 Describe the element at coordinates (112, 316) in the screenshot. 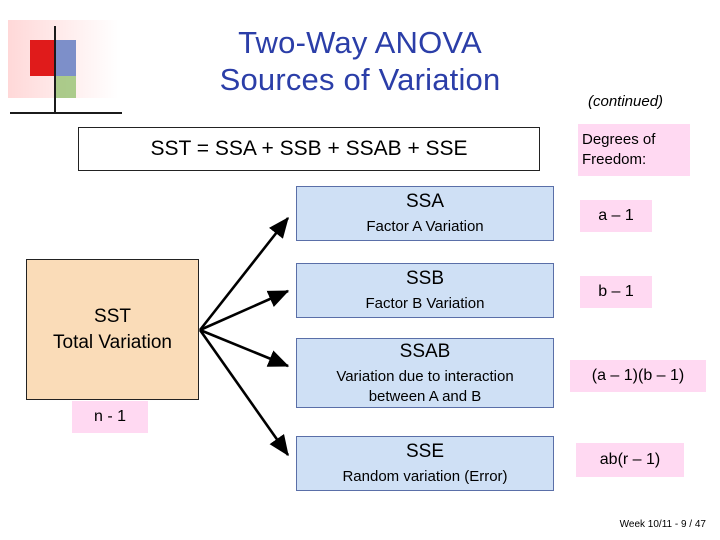

I see `sst-name: SST` at that location.